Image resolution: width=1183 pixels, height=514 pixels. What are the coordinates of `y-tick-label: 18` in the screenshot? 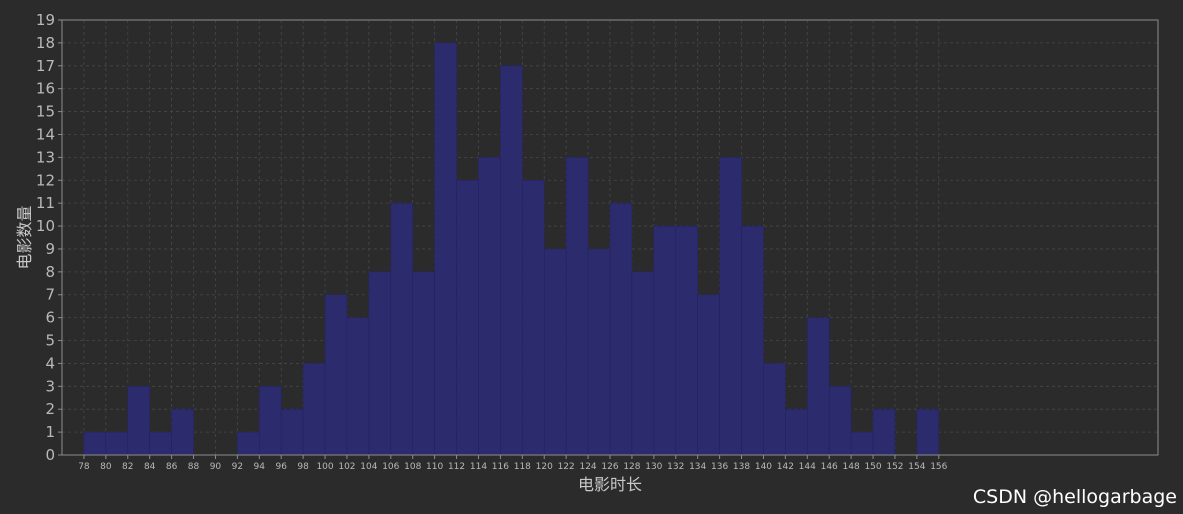 It's located at (45, 43).